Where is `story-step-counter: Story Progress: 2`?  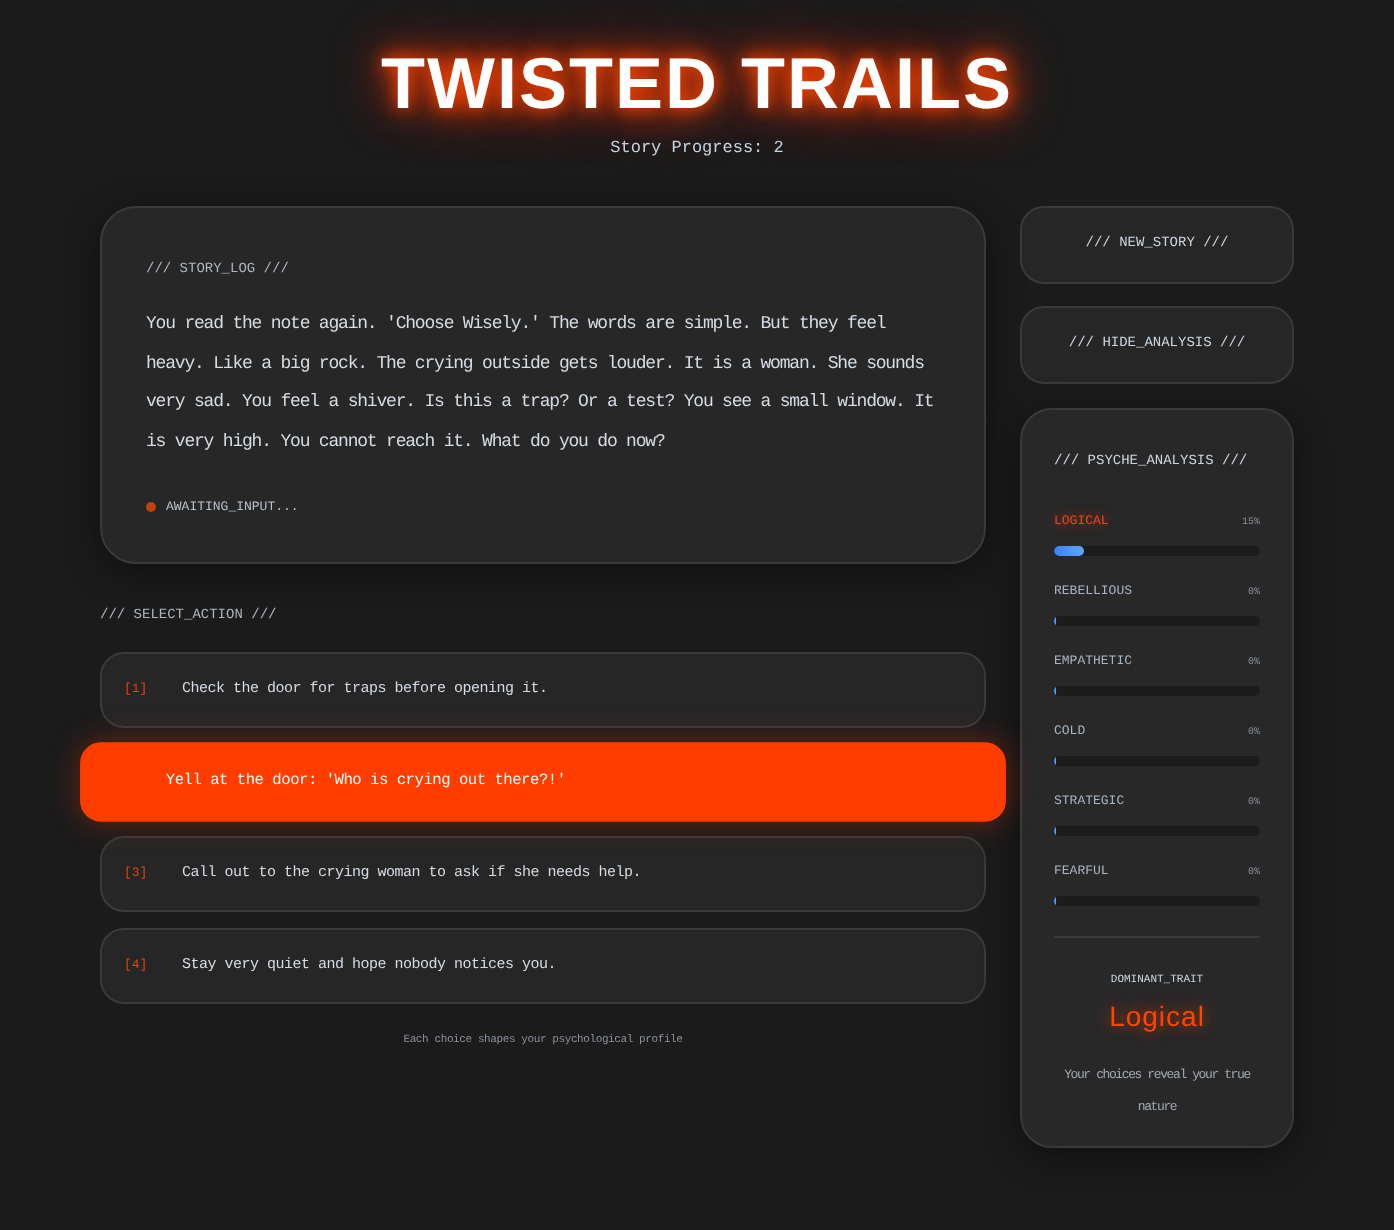
story-step-counter: Story Progress: 2 is located at coordinates (697, 148).